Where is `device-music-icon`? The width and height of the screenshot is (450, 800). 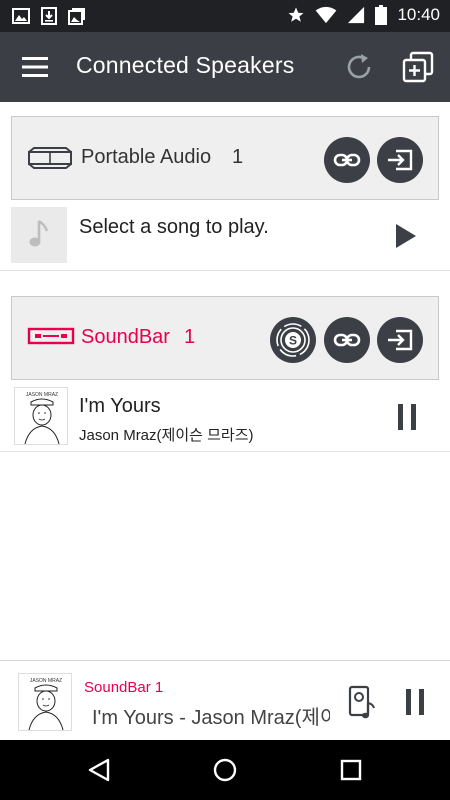
device-music-icon is located at coordinates (362, 702).